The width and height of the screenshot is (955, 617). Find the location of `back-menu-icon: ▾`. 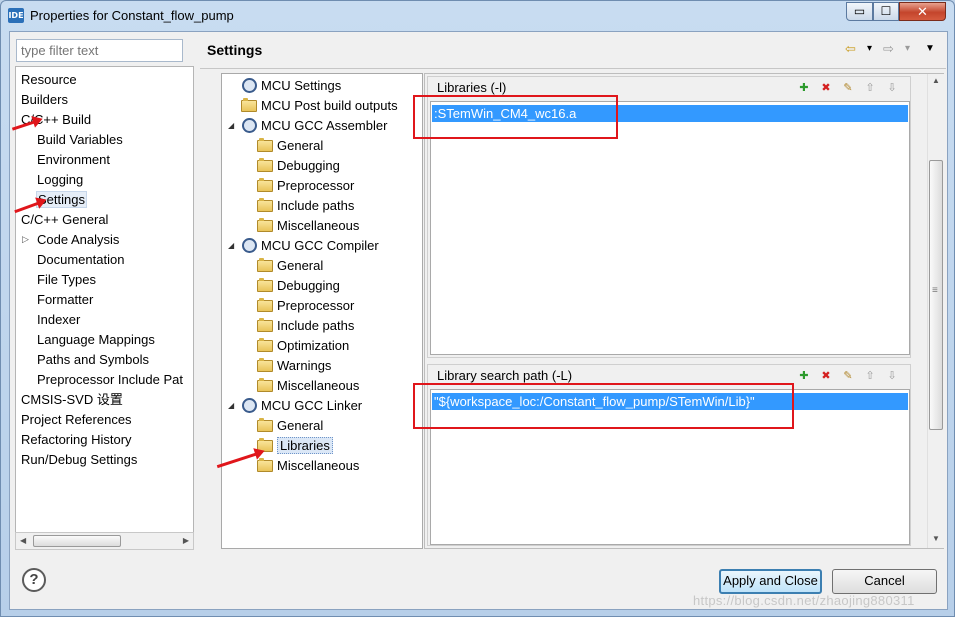

back-menu-icon: ▾ is located at coordinates (869, 49).